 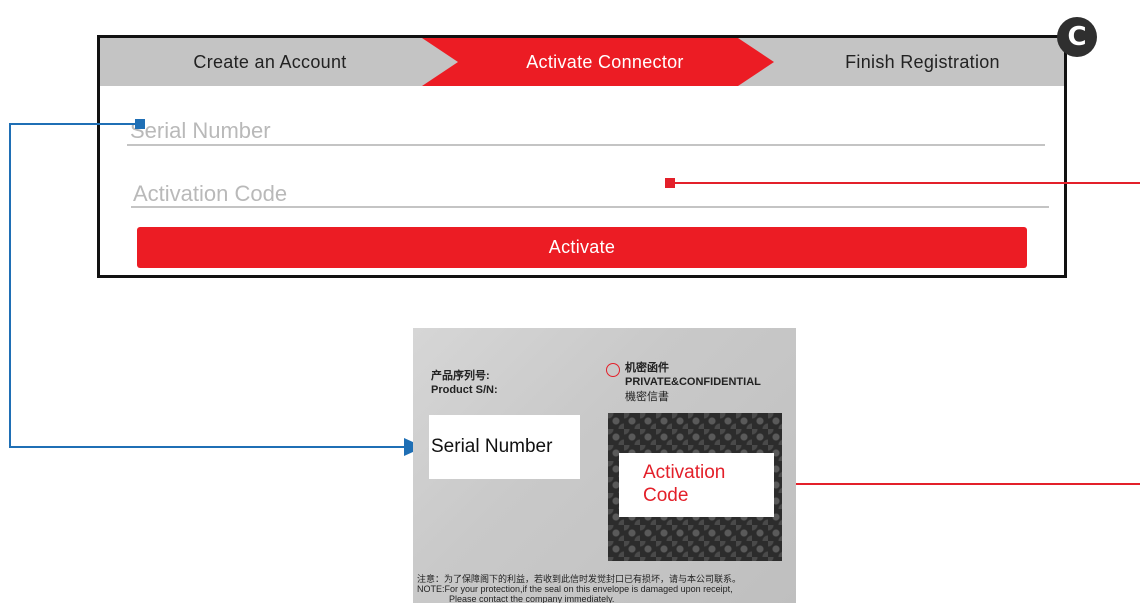 What do you see at coordinates (647, 368) in the screenshot?
I see `photo-conf-cn: 机密函件` at bounding box center [647, 368].